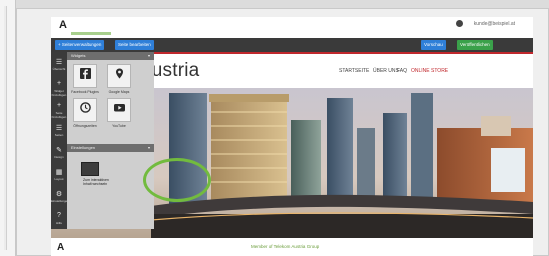  Describe the element at coordinates (85, 92) in the screenshot. I see `widget-label: Facebook Plugins` at that location.